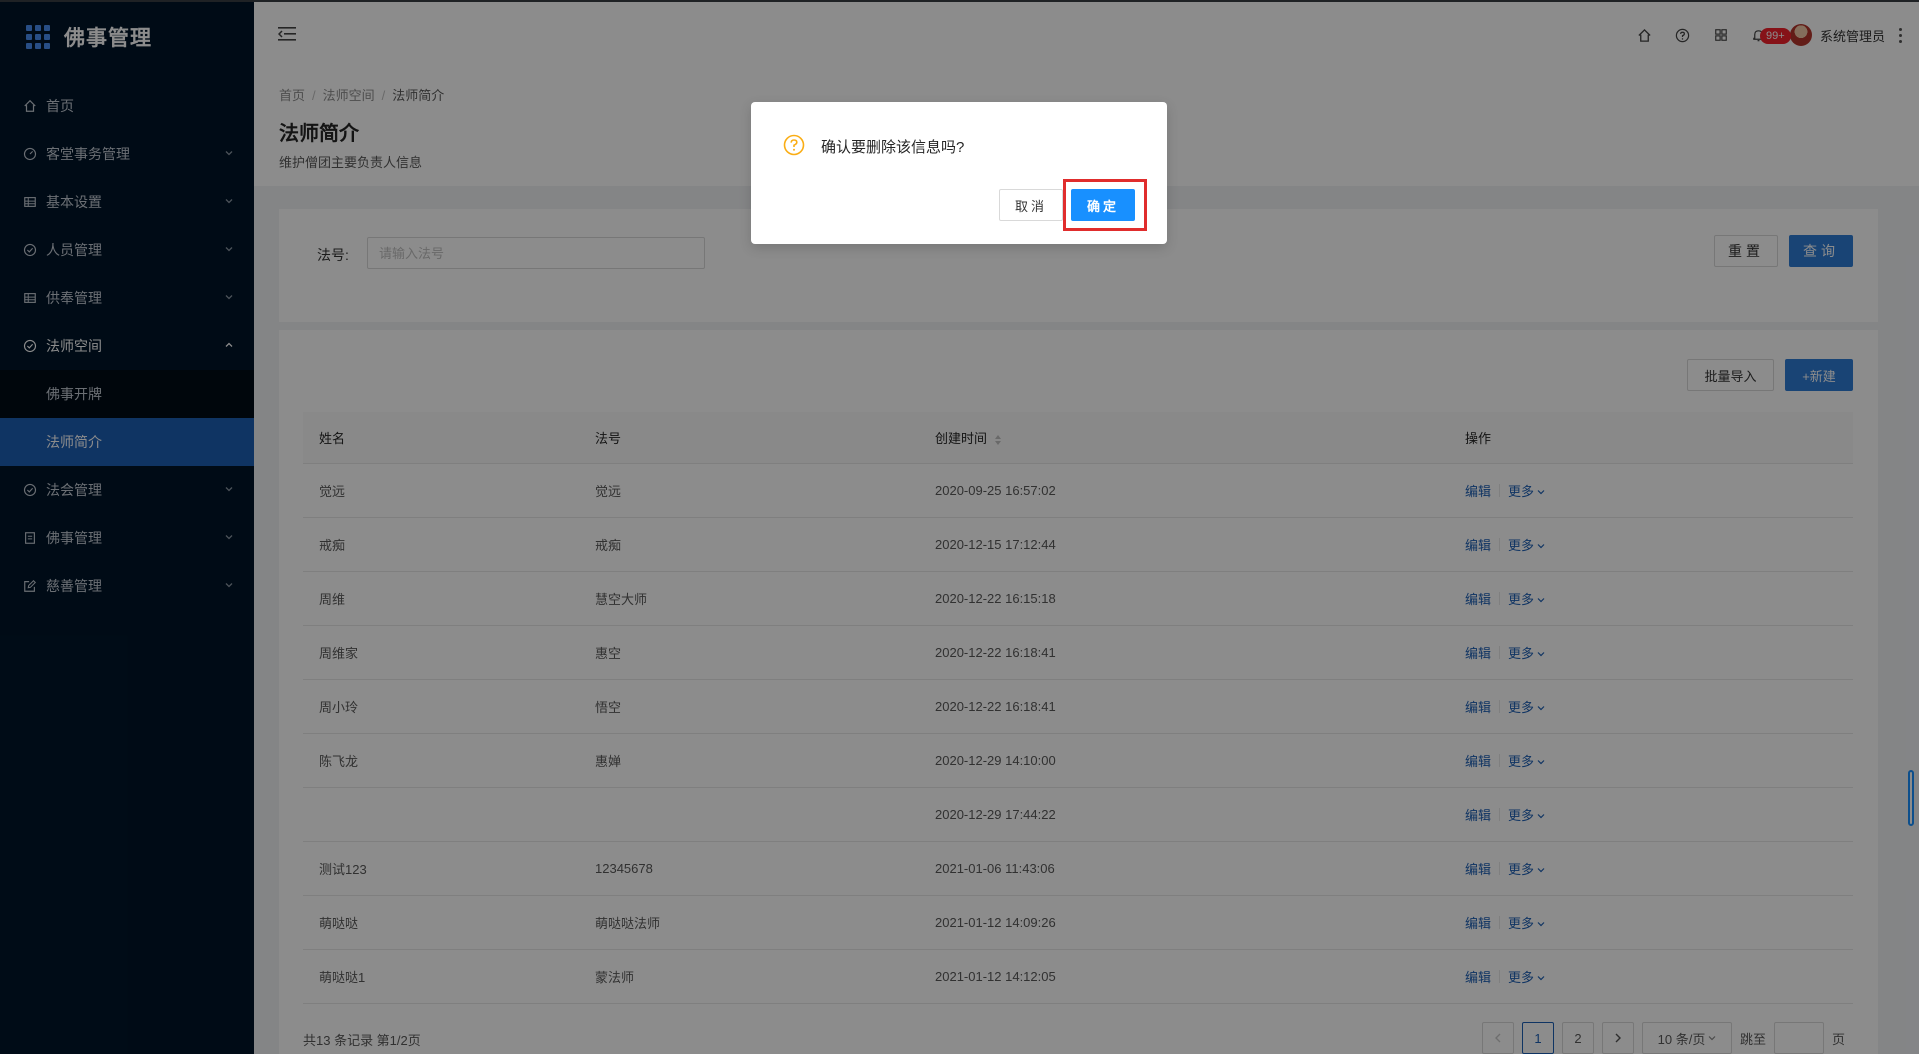 This screenshot has width=1919, height=1054. What do you see at coordinates (1031, 205) in the screenshot?
I see `cancel-button: 取消` at bounding box center [1031, 205].